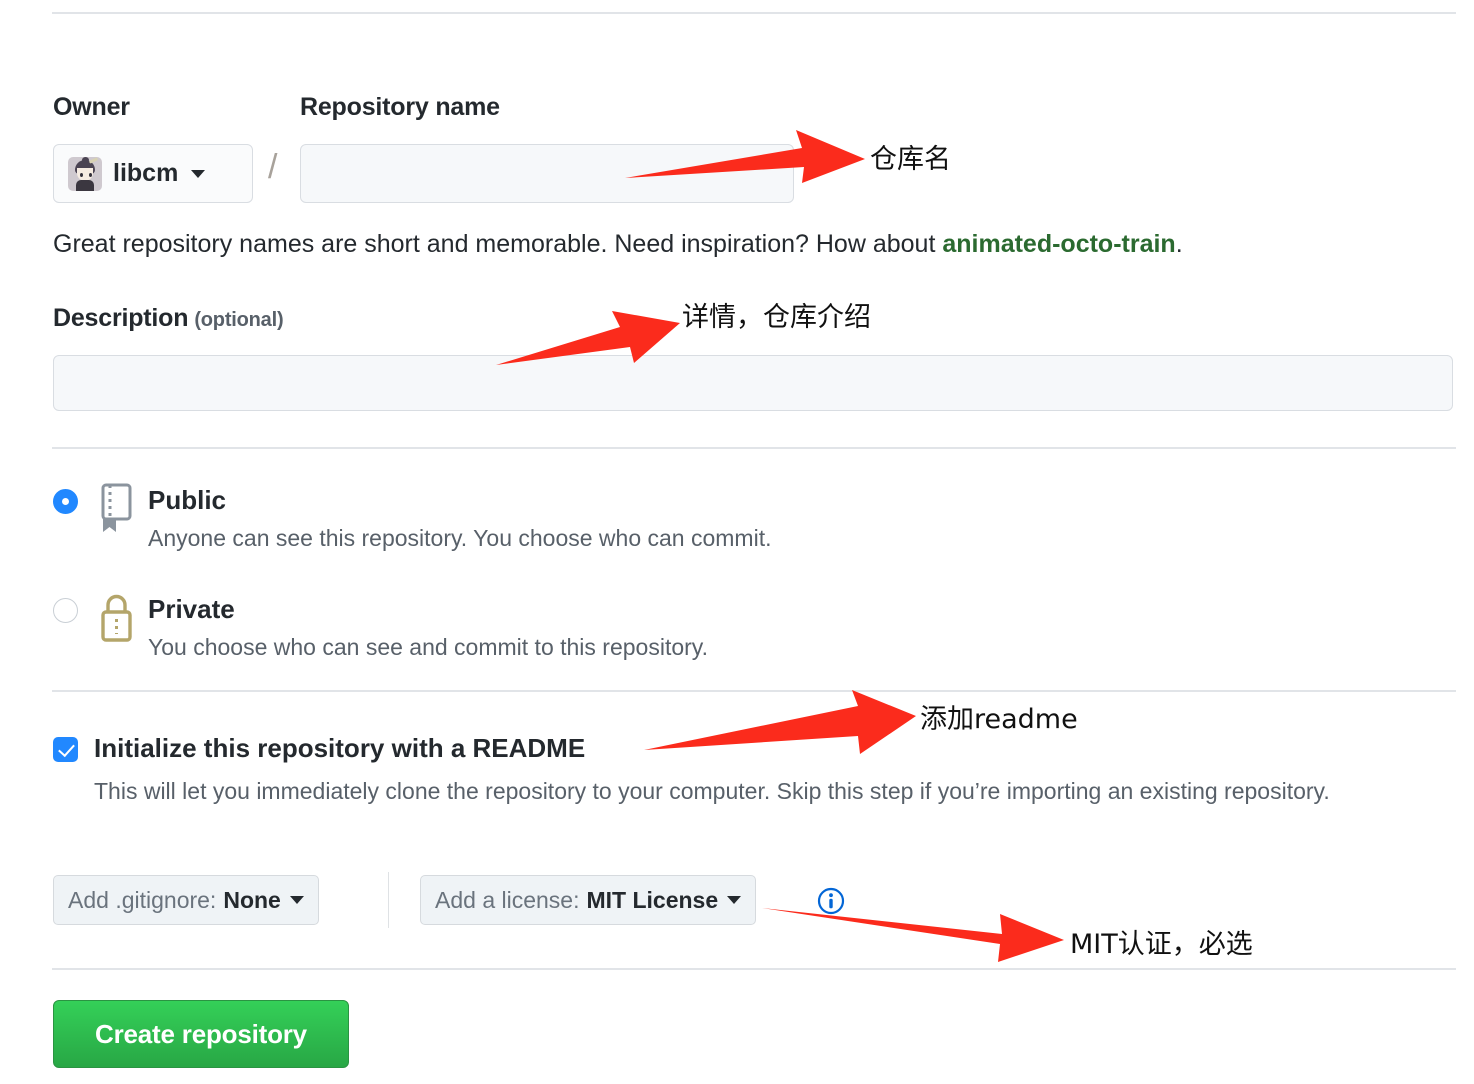 The height and width of the screenshot is (1084, 1474). Describe the element at coordinates (117, 618) in the screenshot. I see `lock-icon` at that location.